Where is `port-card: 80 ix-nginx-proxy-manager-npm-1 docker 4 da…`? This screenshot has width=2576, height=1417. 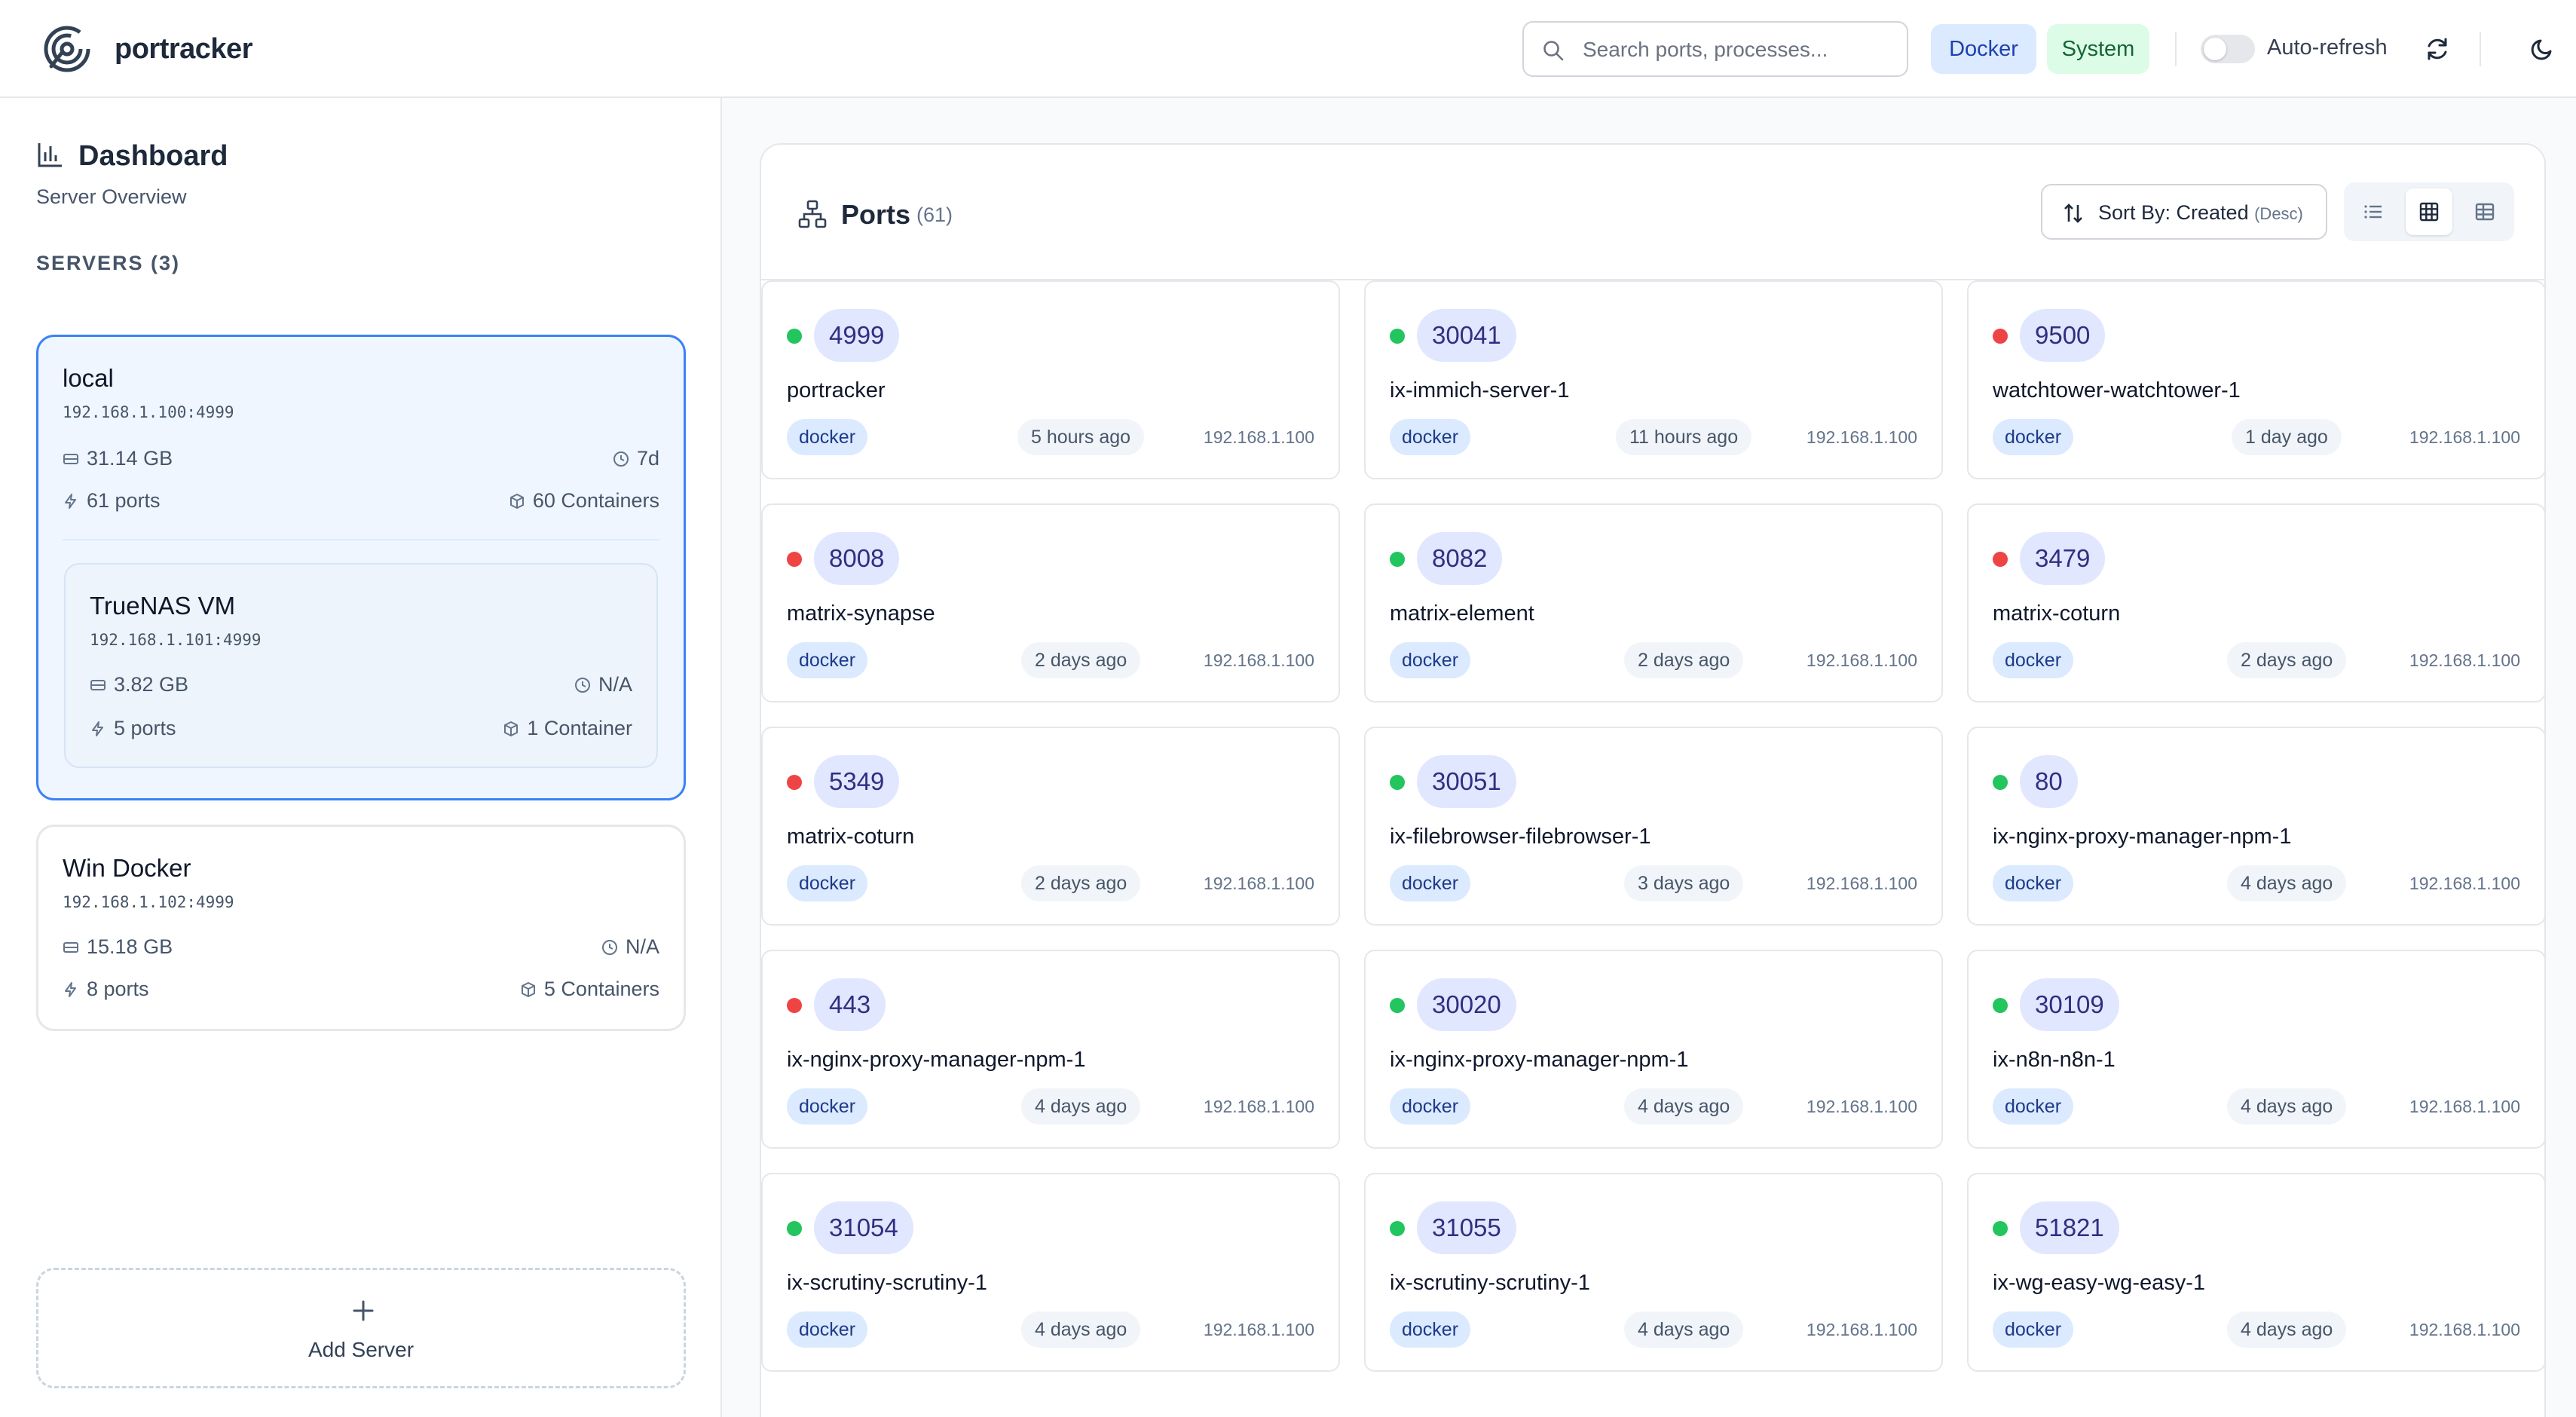
port-card: 80 ix-nginx-proxy-manager-npm-1 docker 4 da… is located at coordinates (2255, 827).